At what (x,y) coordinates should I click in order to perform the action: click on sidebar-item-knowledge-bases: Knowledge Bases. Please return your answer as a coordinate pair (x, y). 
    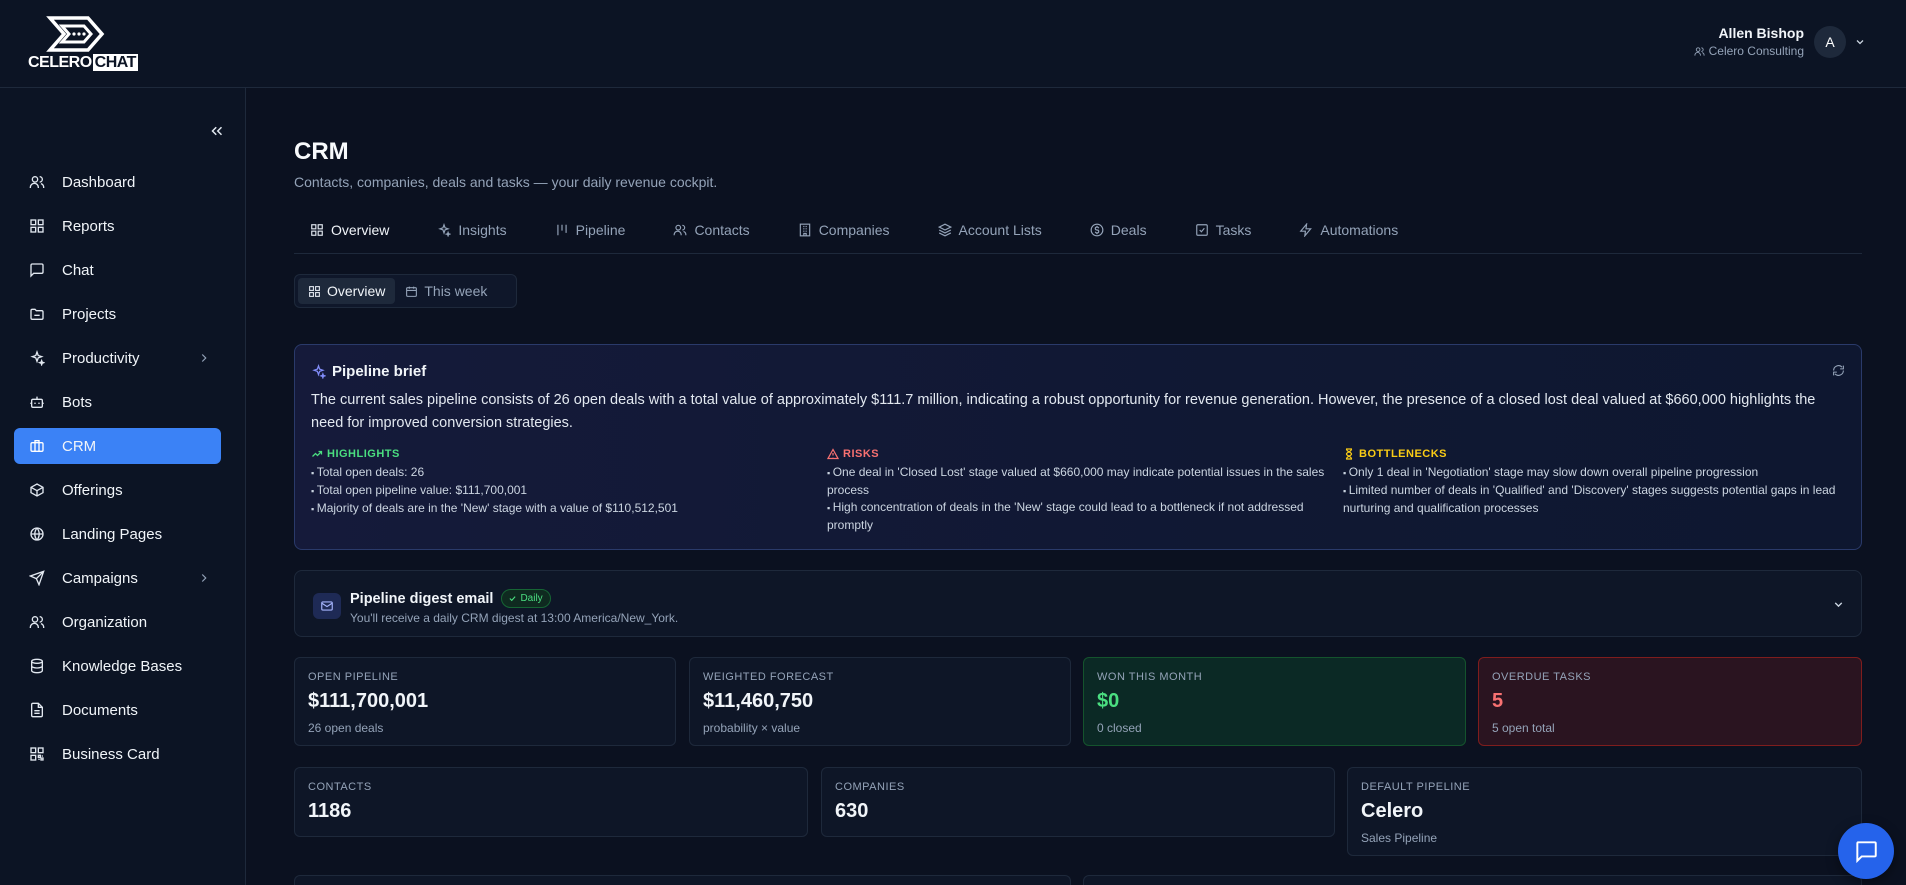
    Looking at the image, I should click on (117, 666).